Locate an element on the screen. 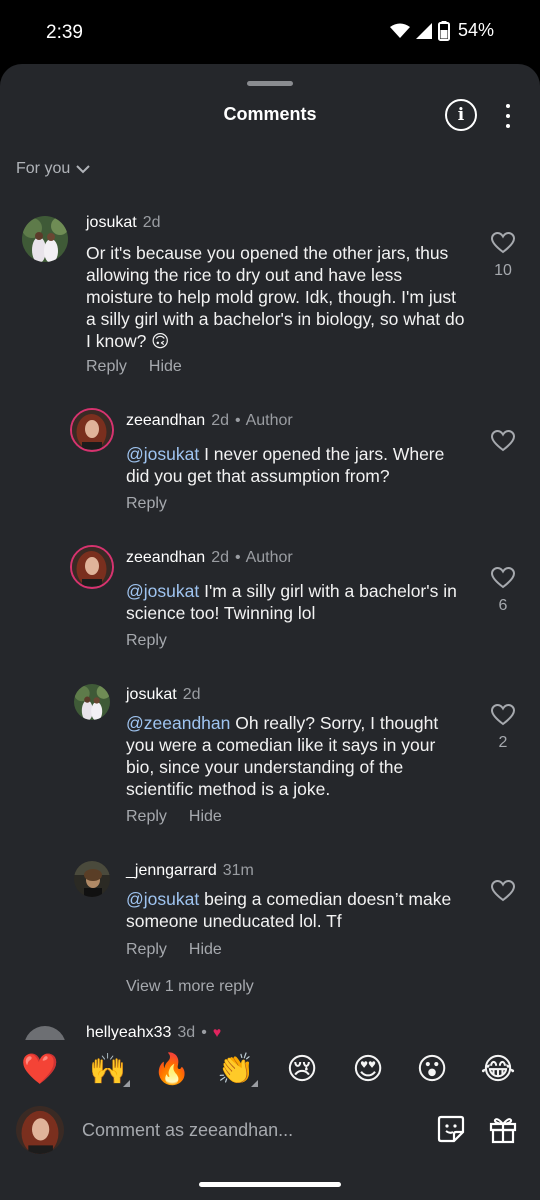 The height and width of the screenshot is (1200, 540). username: _jenngarrard is located at coordinates (171, 870).